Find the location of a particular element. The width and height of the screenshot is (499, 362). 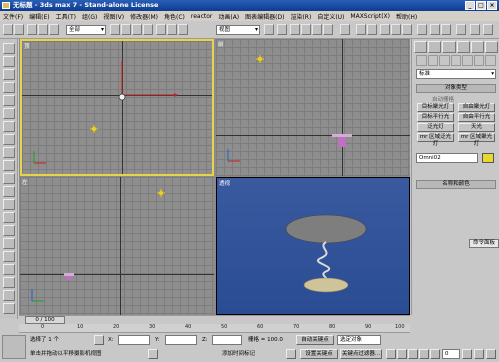

hierarchy-tab-icon is located at coordinates (449, 47).